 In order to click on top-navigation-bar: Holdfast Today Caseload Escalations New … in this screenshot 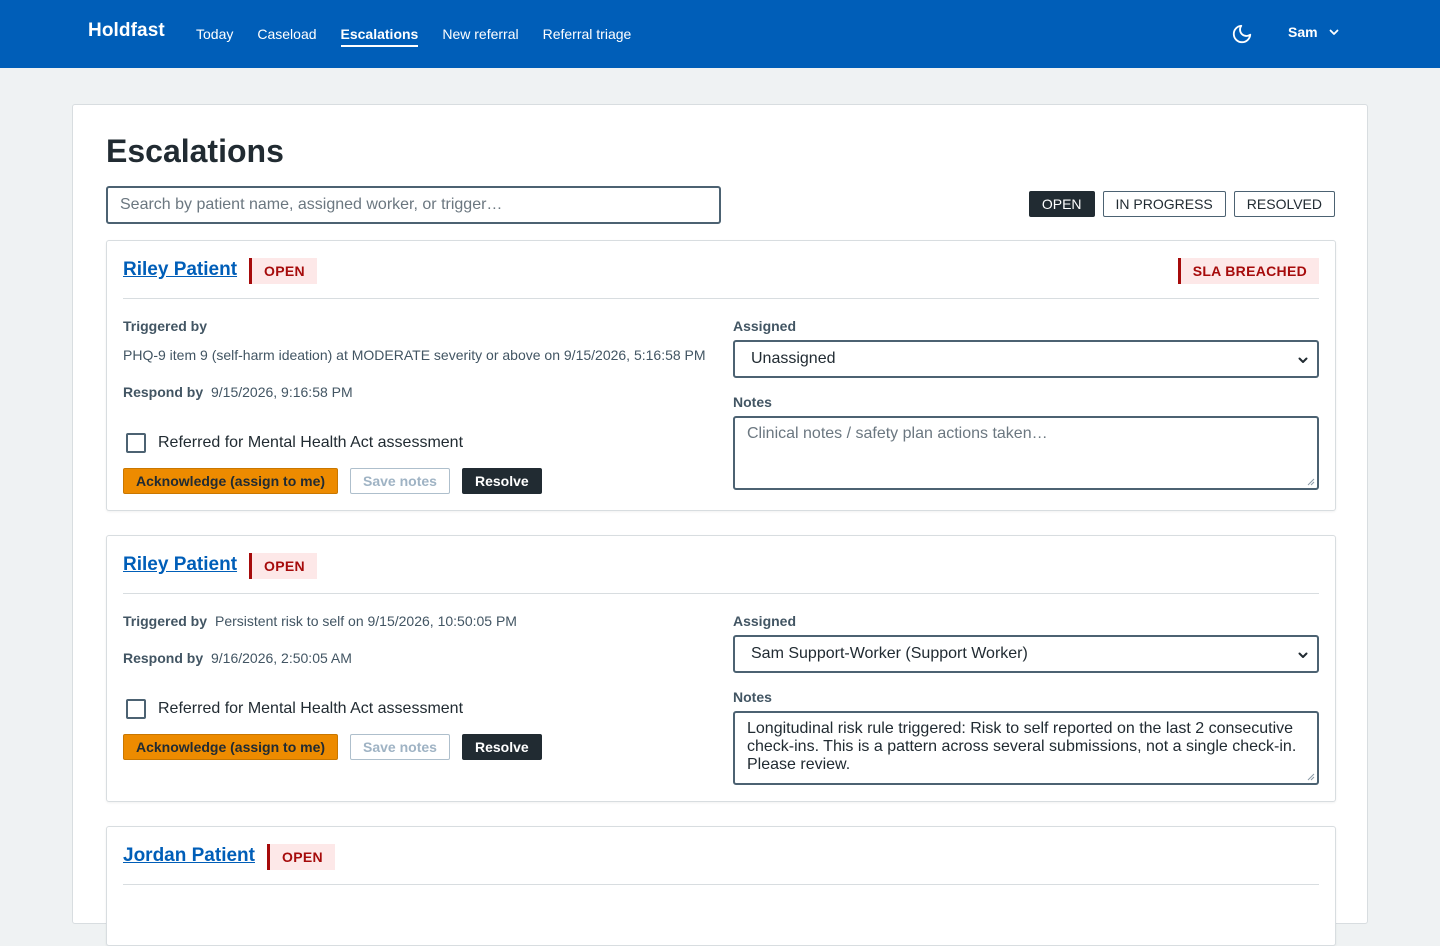, I will do `click(720, 34)`.